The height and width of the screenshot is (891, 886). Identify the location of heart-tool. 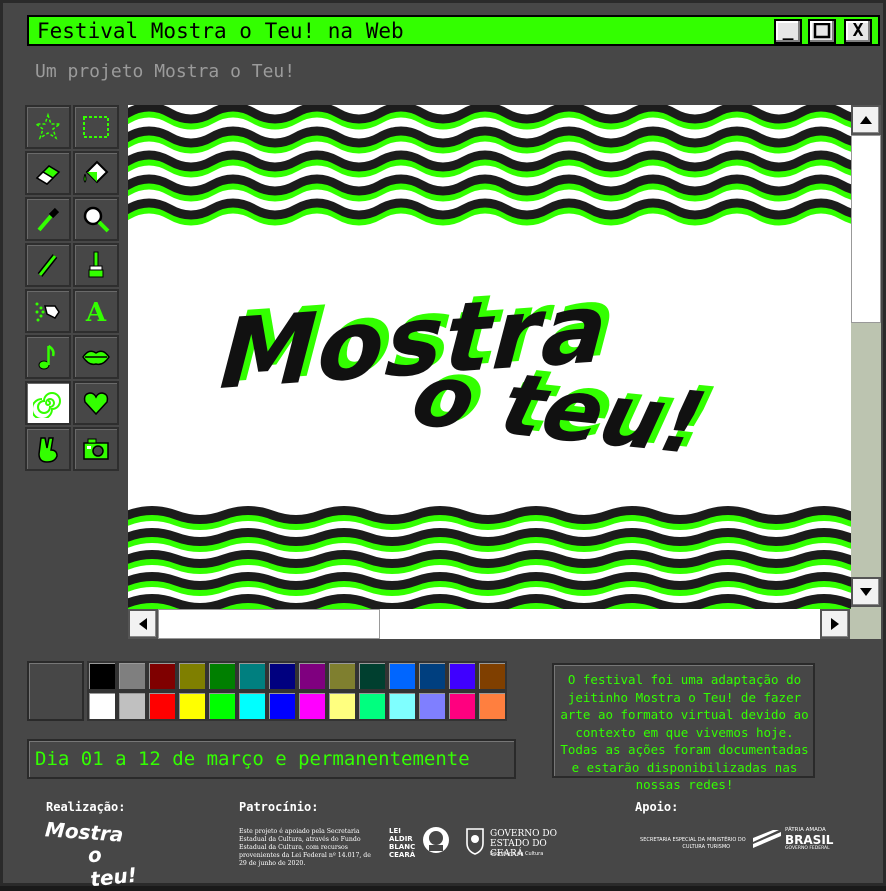
(96, 403).